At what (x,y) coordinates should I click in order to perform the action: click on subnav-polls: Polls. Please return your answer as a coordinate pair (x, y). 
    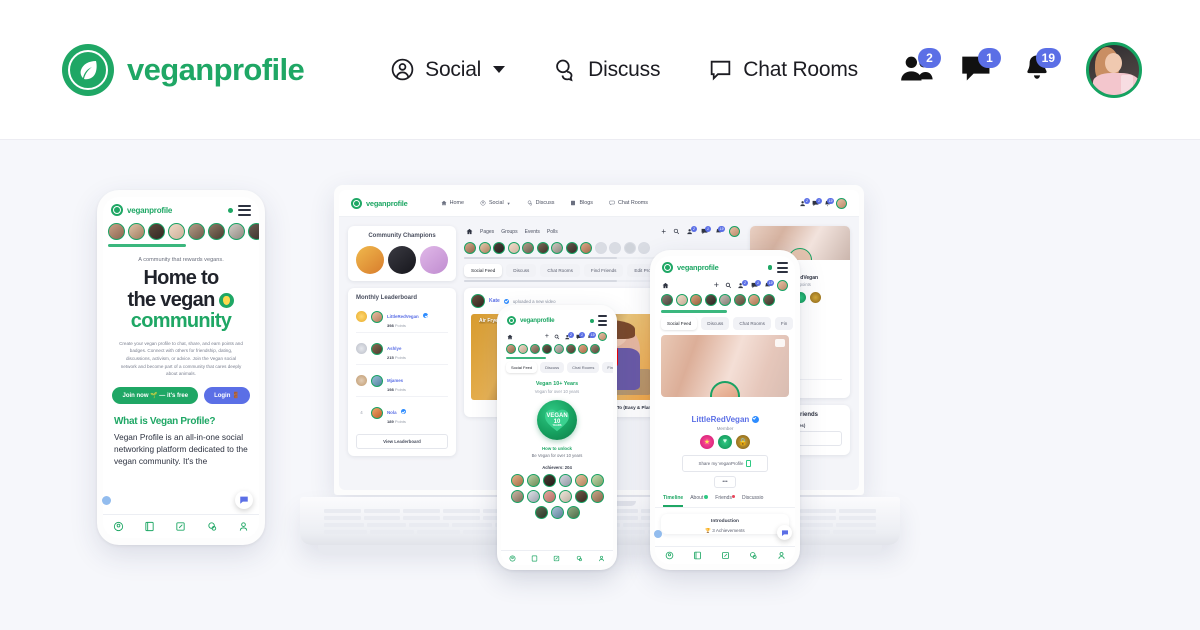
    Looking at the image, I should click on (552, 232).